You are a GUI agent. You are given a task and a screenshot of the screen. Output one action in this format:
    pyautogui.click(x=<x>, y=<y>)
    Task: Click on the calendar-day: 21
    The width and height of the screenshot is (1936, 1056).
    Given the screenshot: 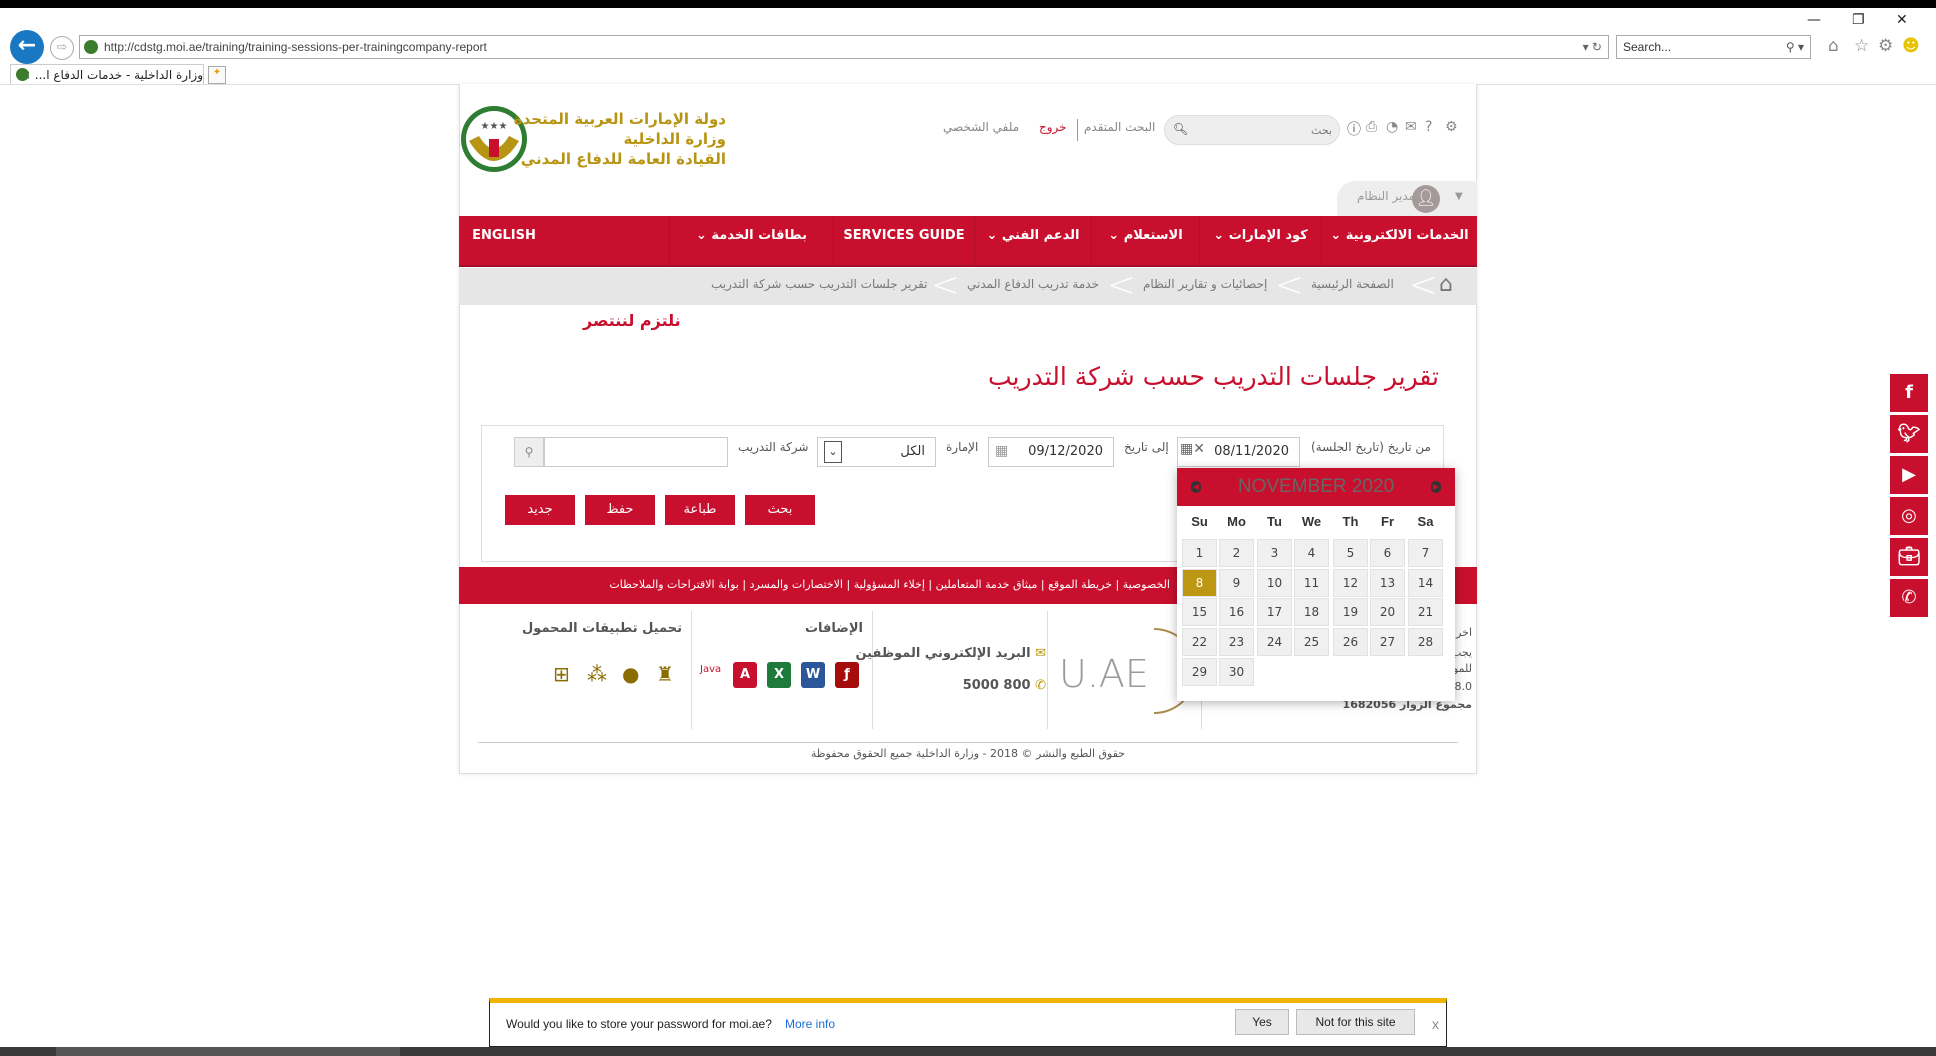 What is the action you would take?
    pyautogui.click(x=1425, y=612)
    